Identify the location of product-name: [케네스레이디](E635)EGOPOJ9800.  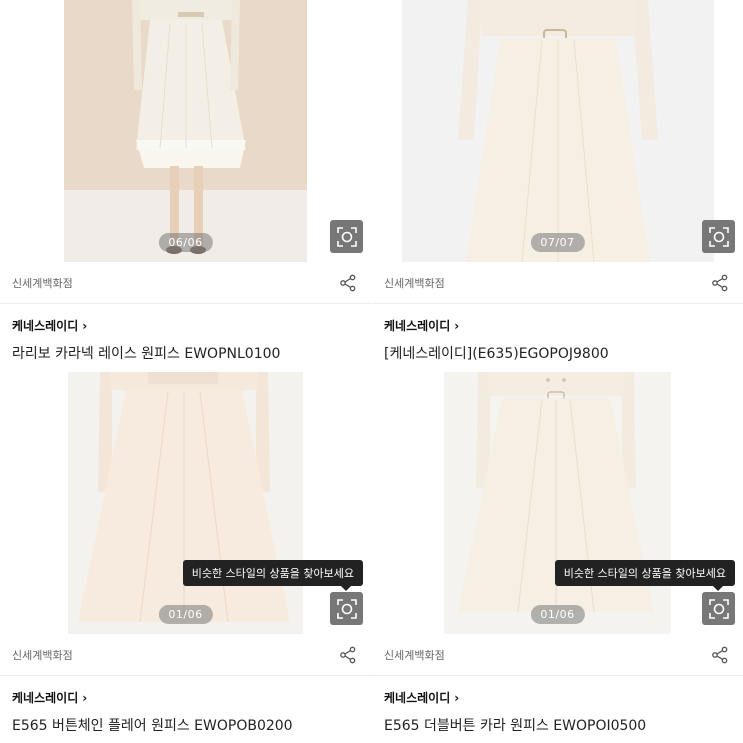
(557, 348).